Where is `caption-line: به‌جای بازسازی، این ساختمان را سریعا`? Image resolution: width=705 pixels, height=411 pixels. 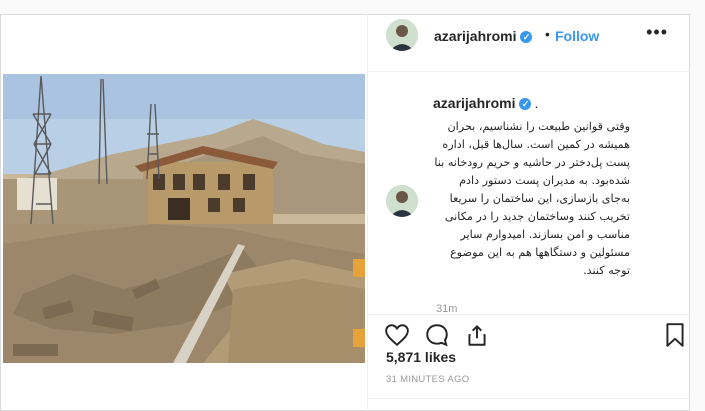
caption-line: به‌جای بازسازی، این ساختمان را سریعا is located at coordinates (539, 198).